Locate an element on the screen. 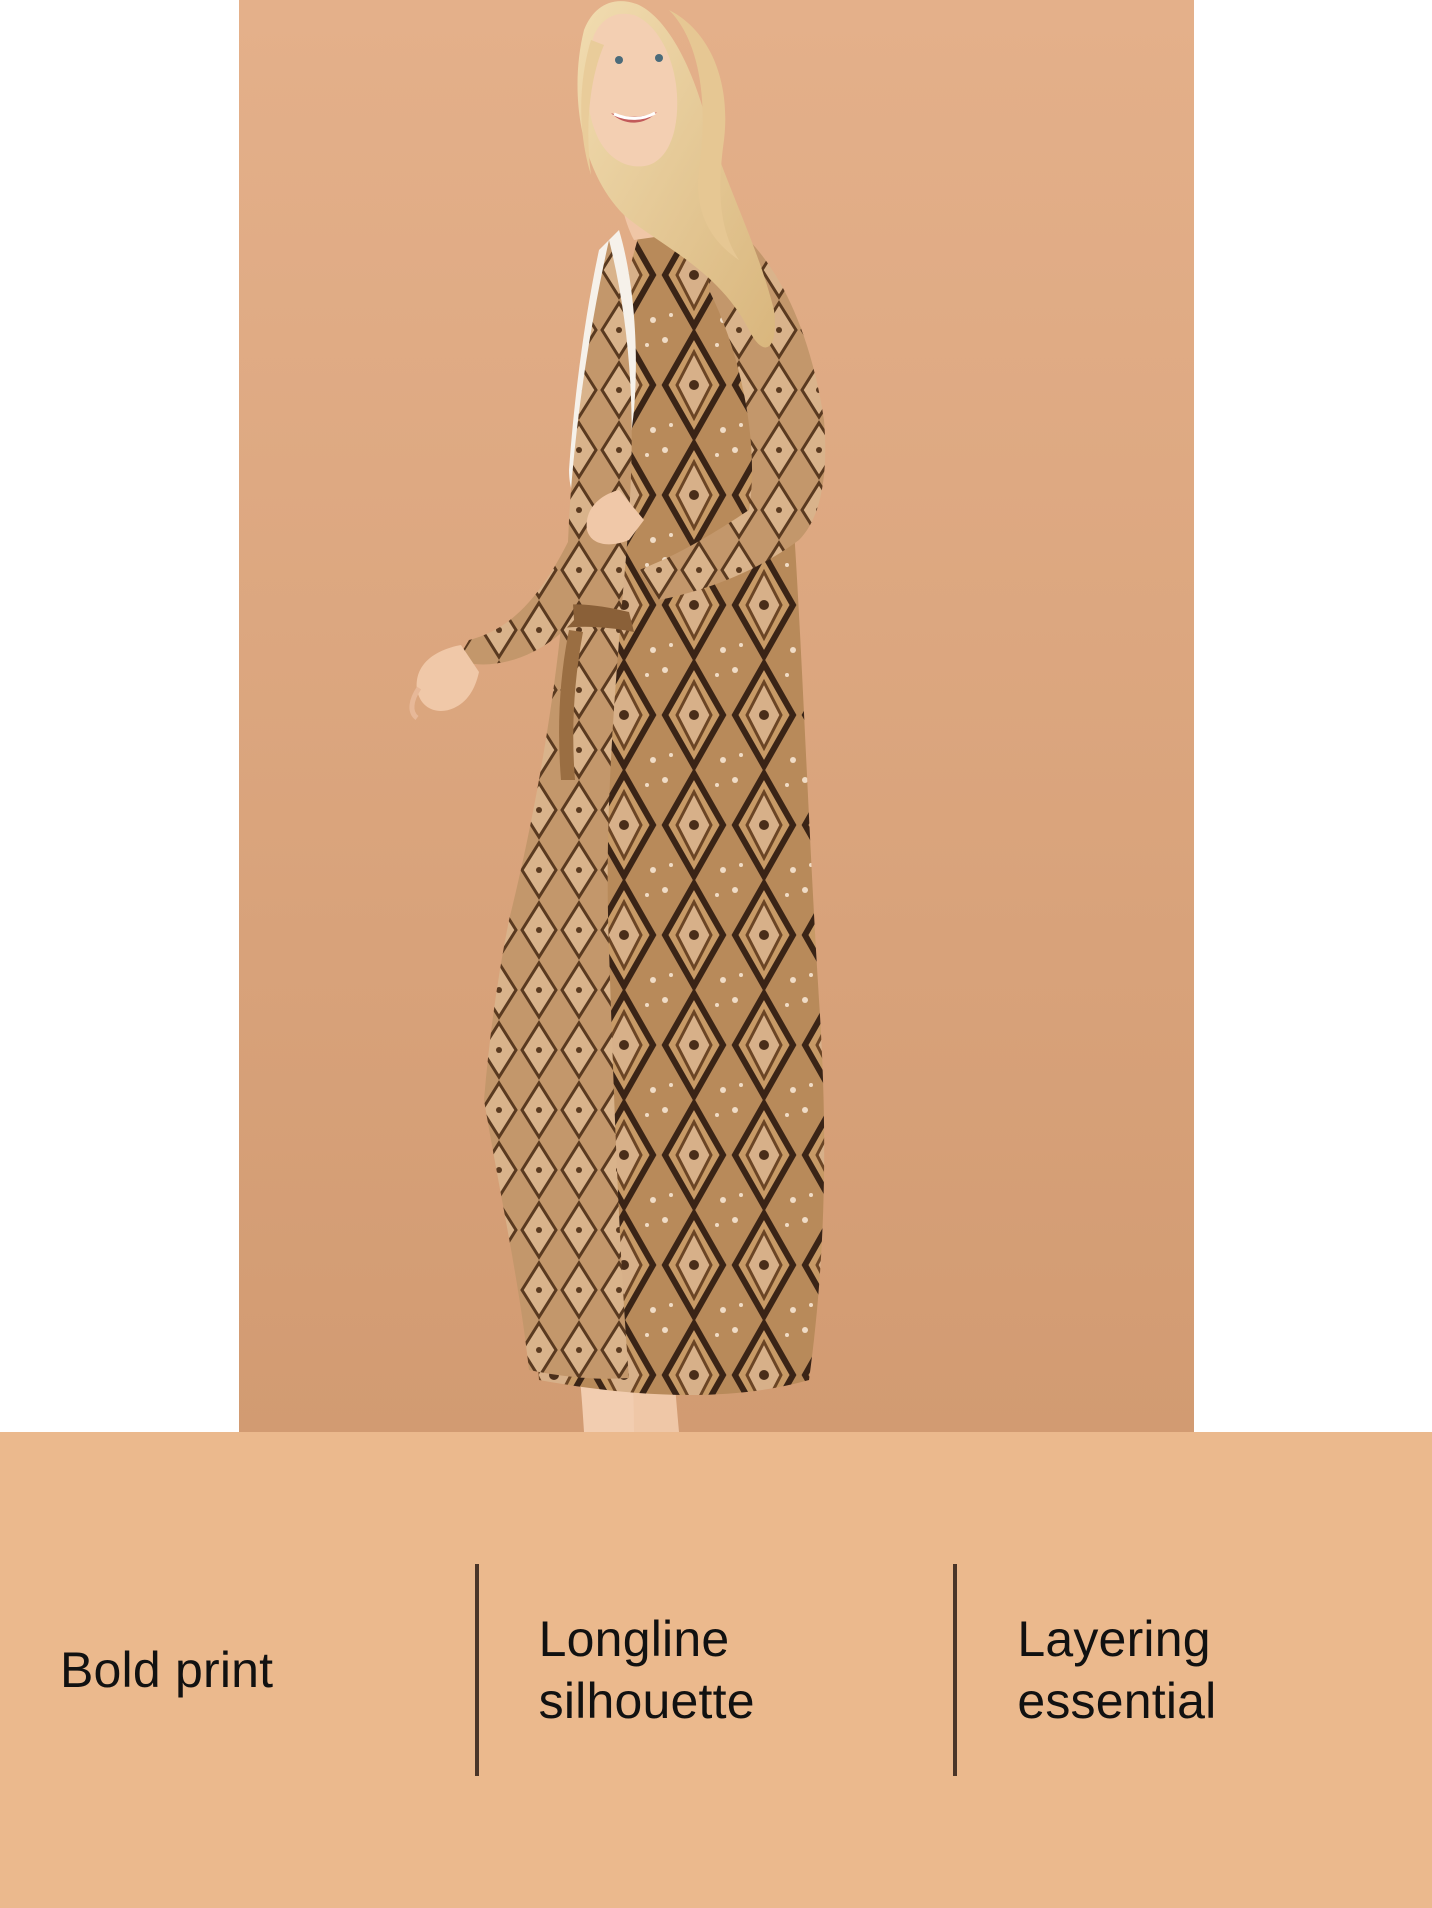 The width and height of the screenshot is (1432, 1908). feature-label: Layering essential is located at coordinates (1117, 1670).